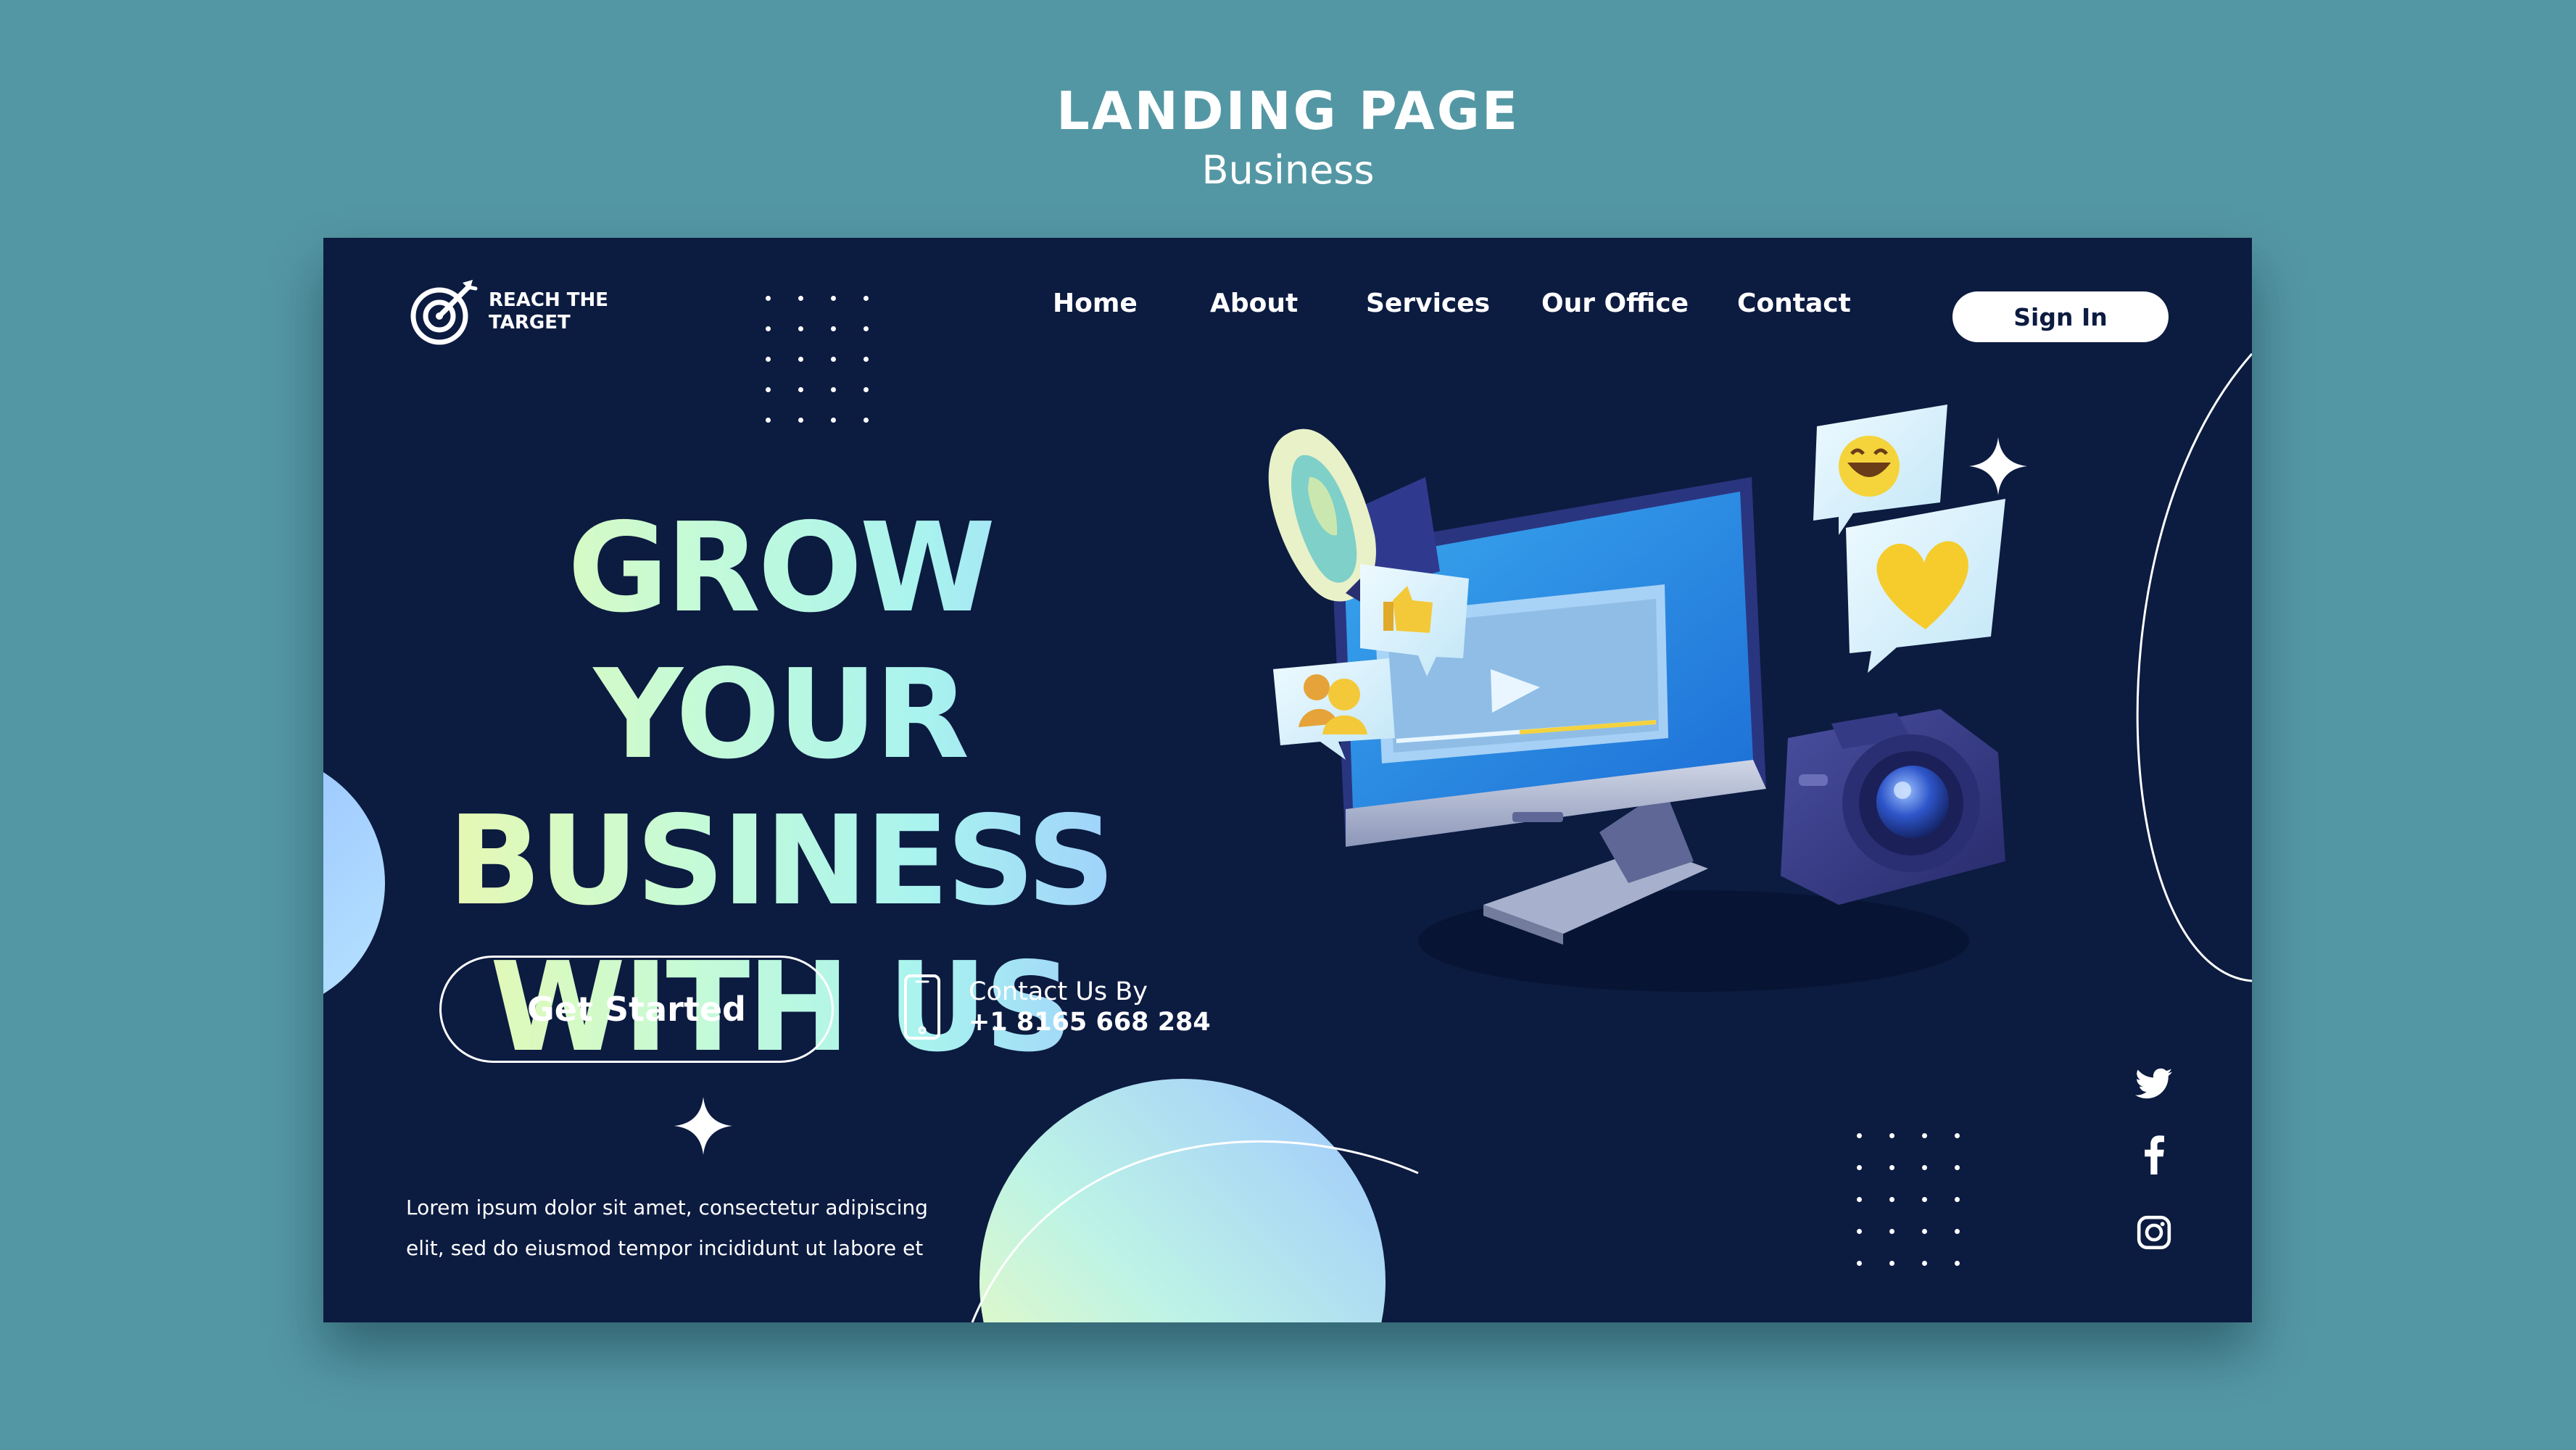  I want to click on nav-about: About, so click(1254, 303).